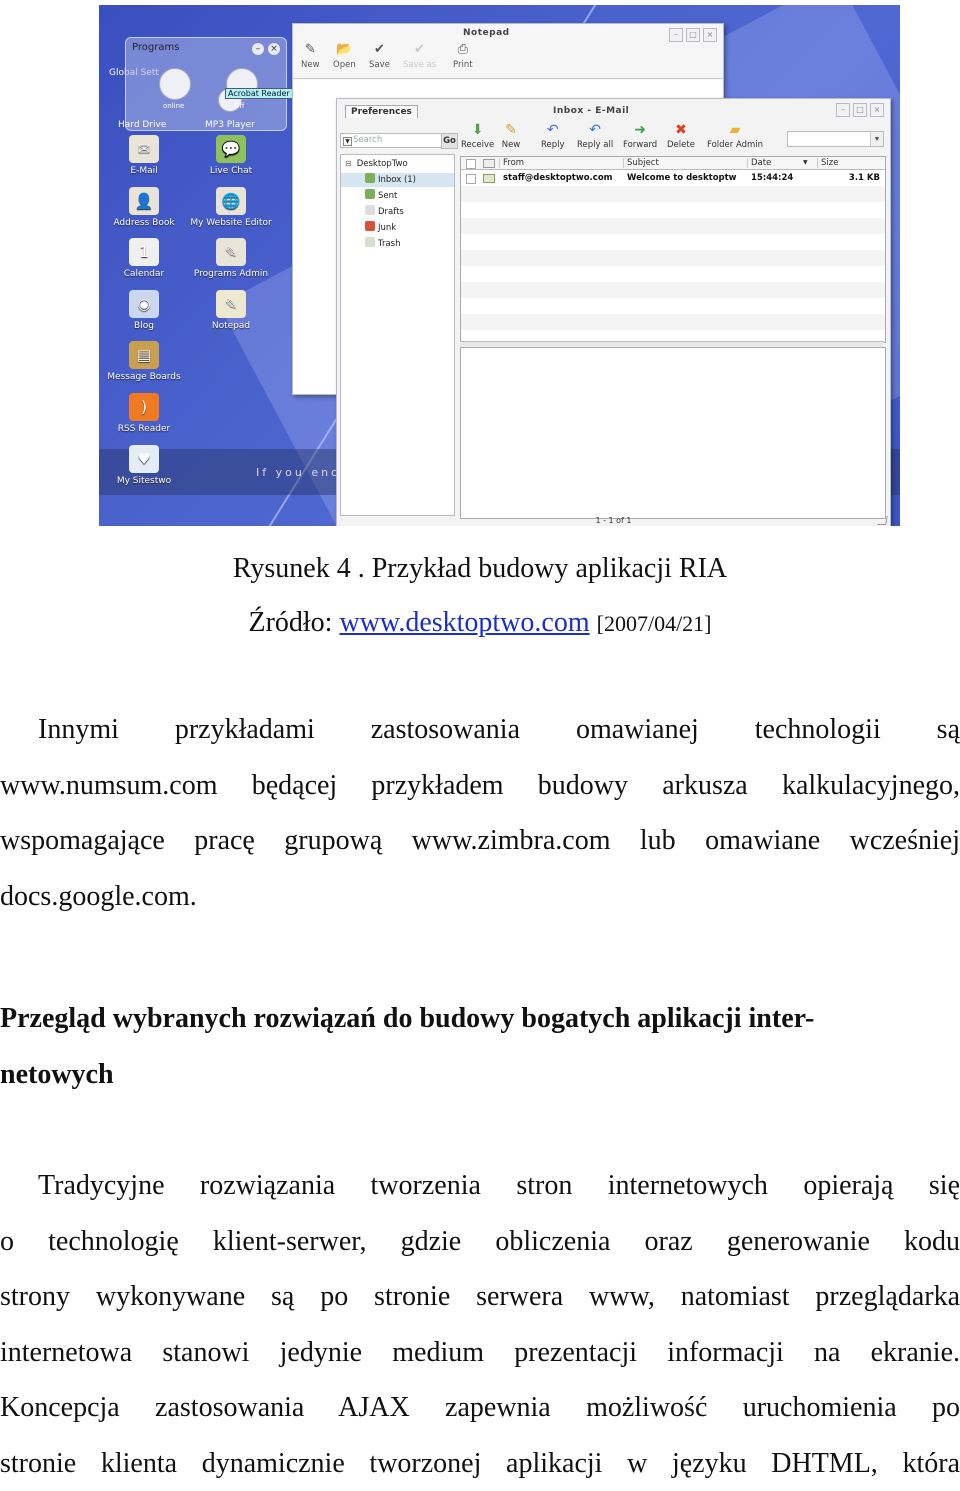 The height and width of the screenshot is (1491, 960). Describe the element at coordinates (829, 163) in the screenshot. I see `column-header-size: Size` at that location.